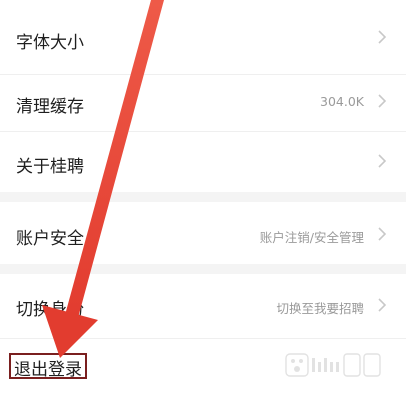 This screenshot has width=406, height=401. Describe the element at coordinates (311, 237) in the screenshot. I see `account-security-value: 账户注销/安全管理` at that location.